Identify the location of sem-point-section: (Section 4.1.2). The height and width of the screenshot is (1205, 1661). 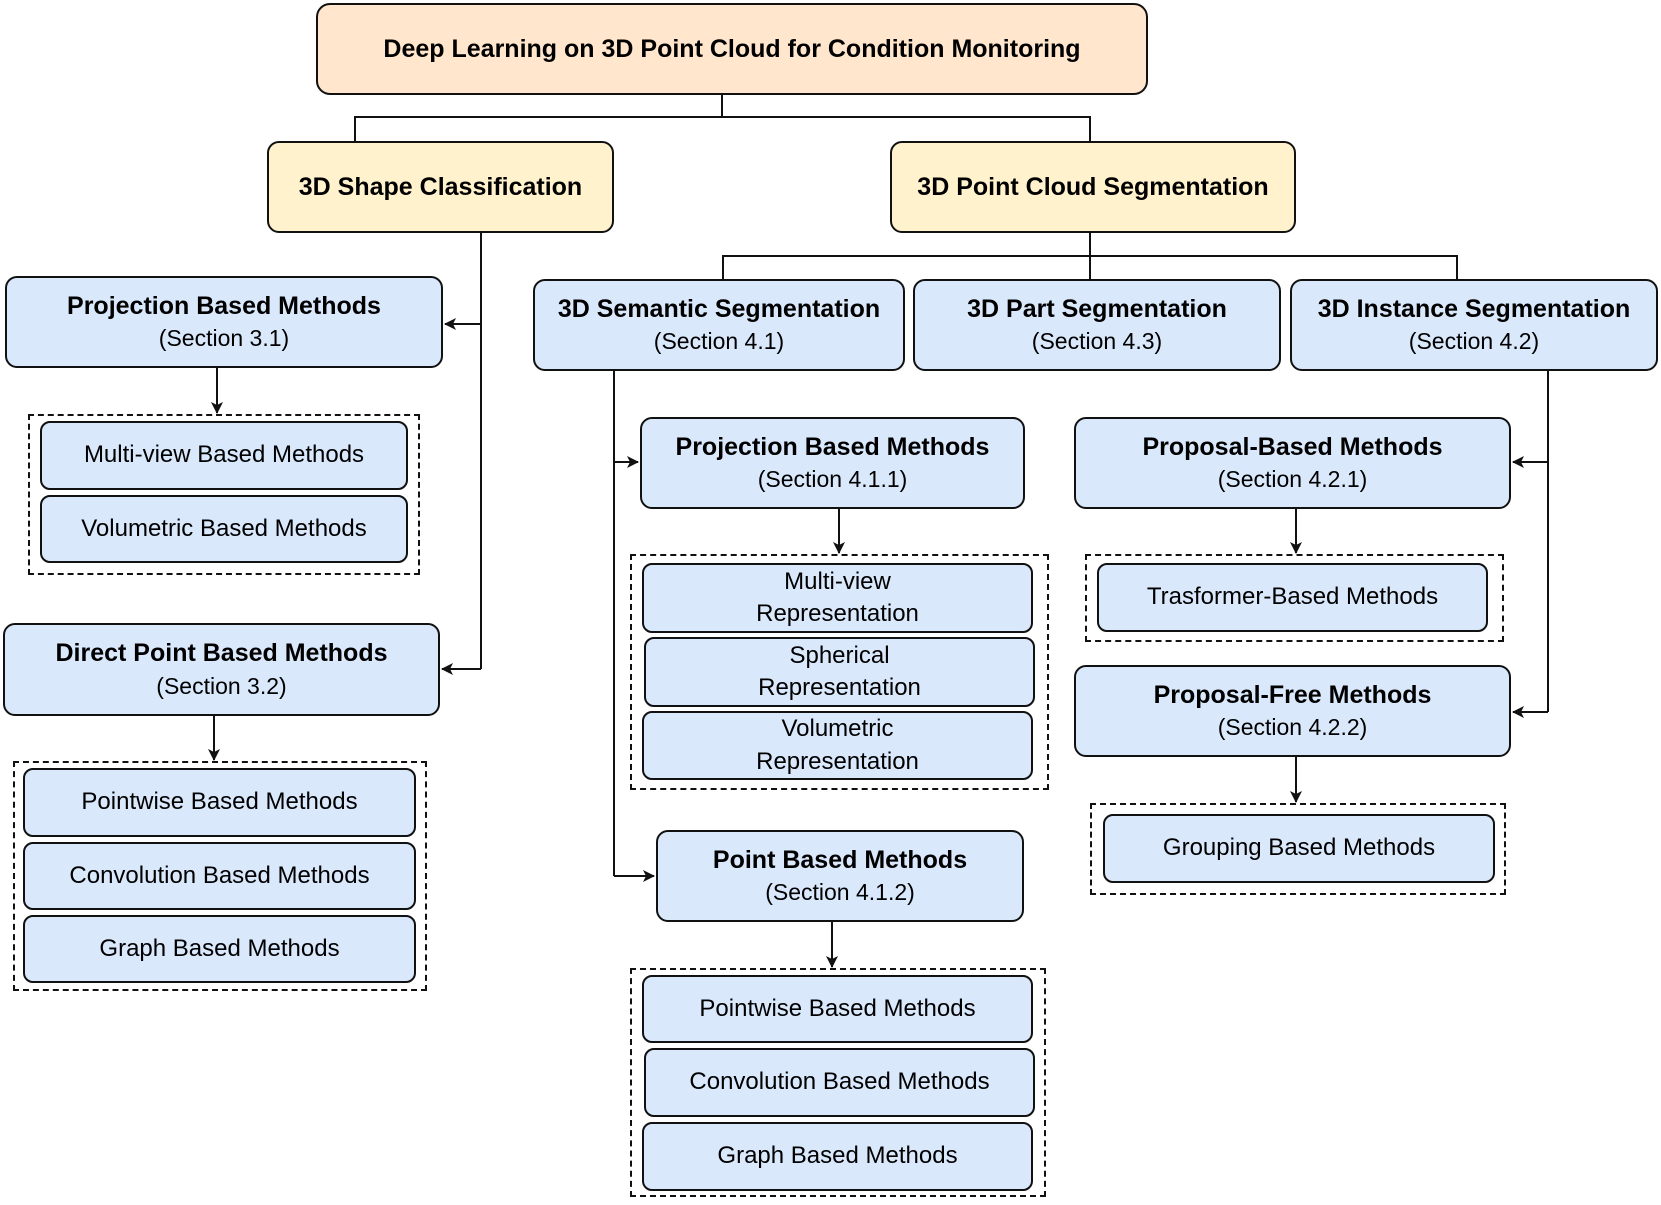
(840, 892).